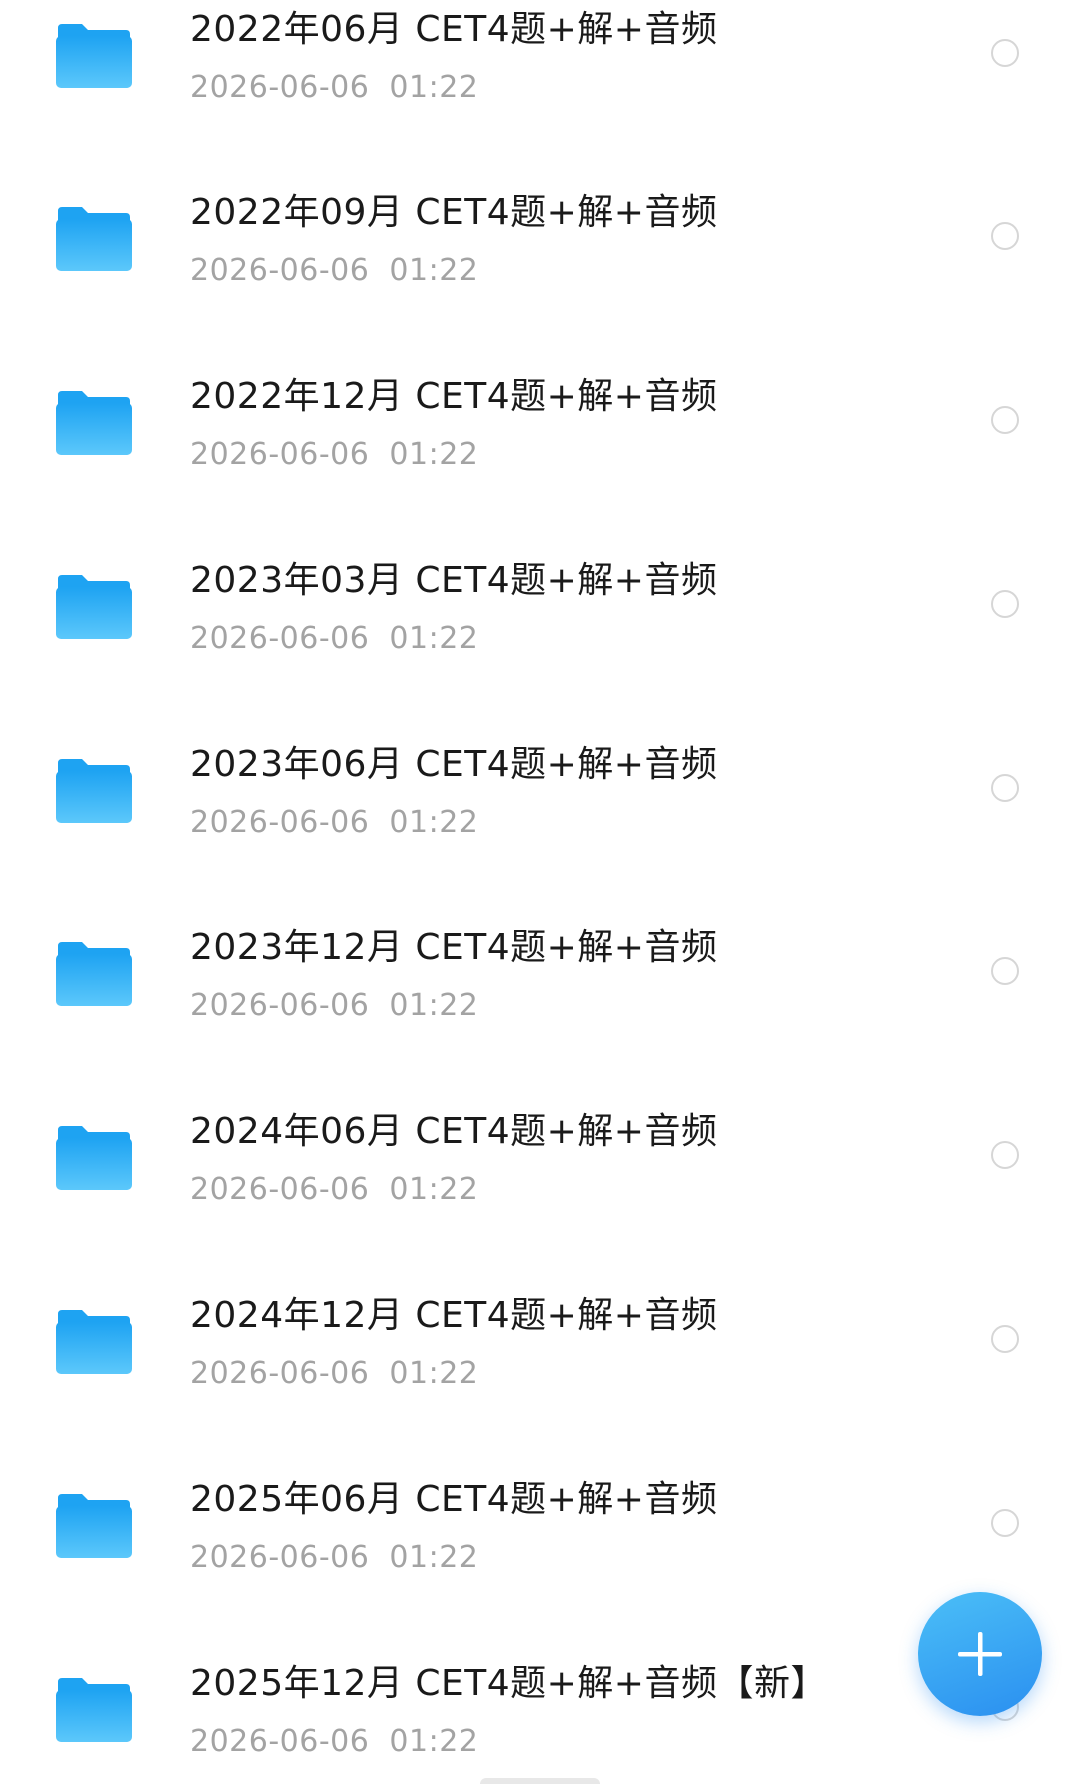 The image size is (1080, 1784). Describe the element at coordinates (454, 212) in the screenshot. I see `folder-name: 2022年09月 CET4题+解+音频` at that location.